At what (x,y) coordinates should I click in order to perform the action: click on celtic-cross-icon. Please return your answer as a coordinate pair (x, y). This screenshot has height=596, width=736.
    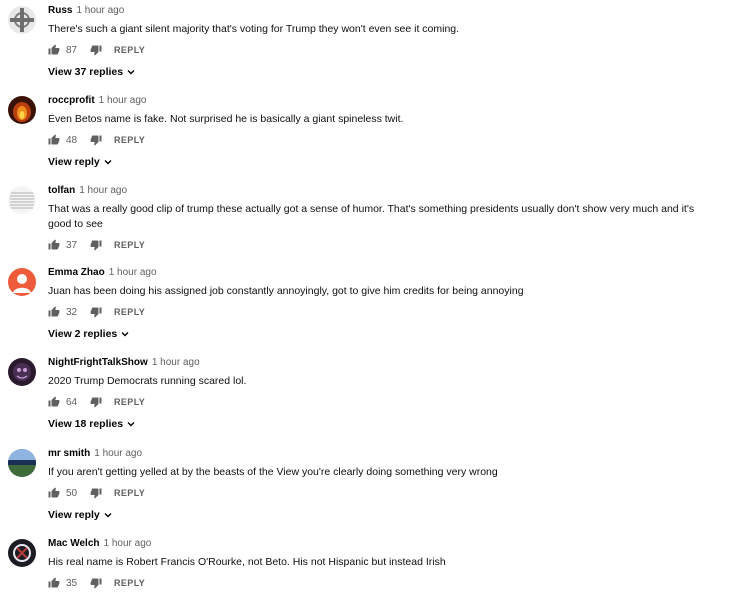
    Looking at the image, I should click on (22, 20).